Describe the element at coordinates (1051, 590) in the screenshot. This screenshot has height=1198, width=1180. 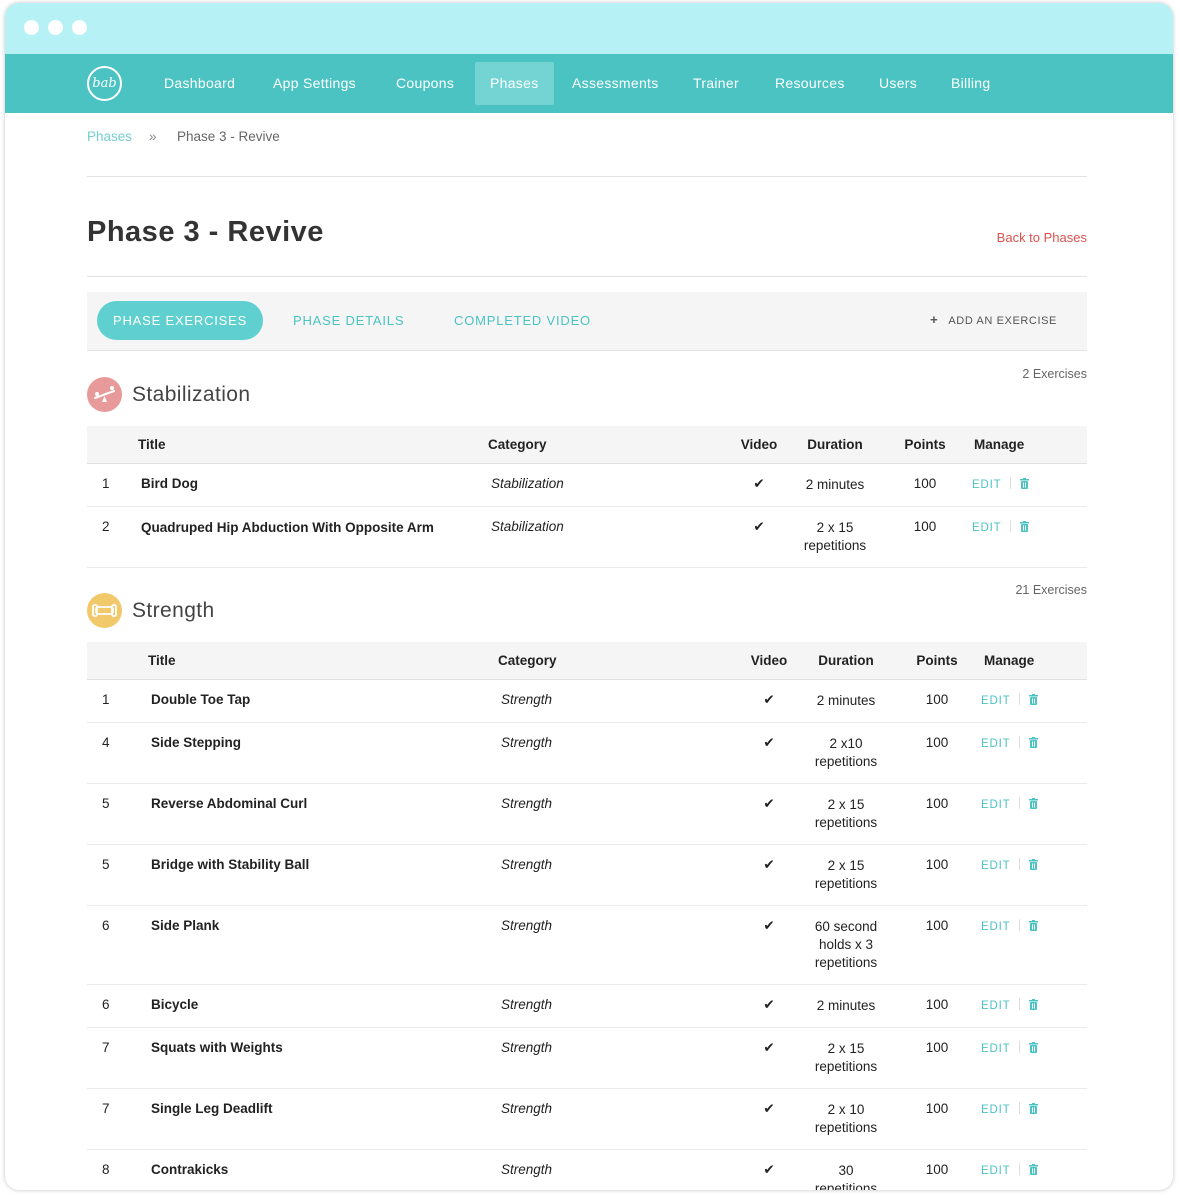
I see `exercise-count: 21 Exercises` at that location.